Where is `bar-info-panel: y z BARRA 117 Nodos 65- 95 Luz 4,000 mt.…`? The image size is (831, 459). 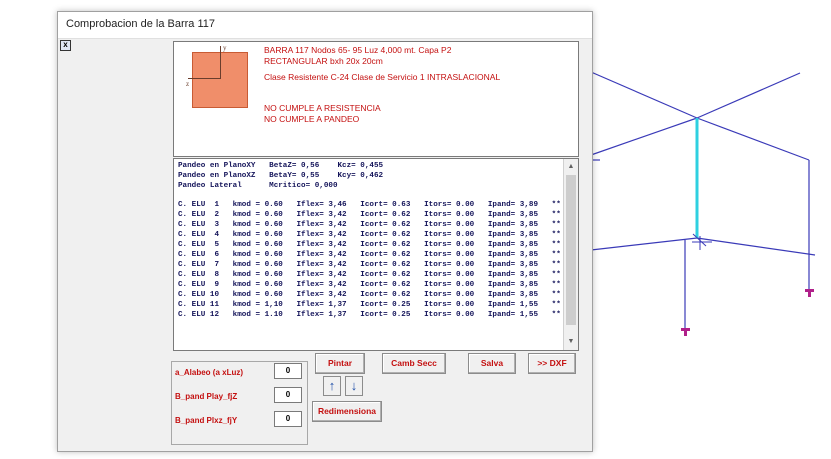 bar-info-panel: y z BARRA 117 Nodos 65- 95 Luz 4,000 mt.… is located at coordinates (376, 99).